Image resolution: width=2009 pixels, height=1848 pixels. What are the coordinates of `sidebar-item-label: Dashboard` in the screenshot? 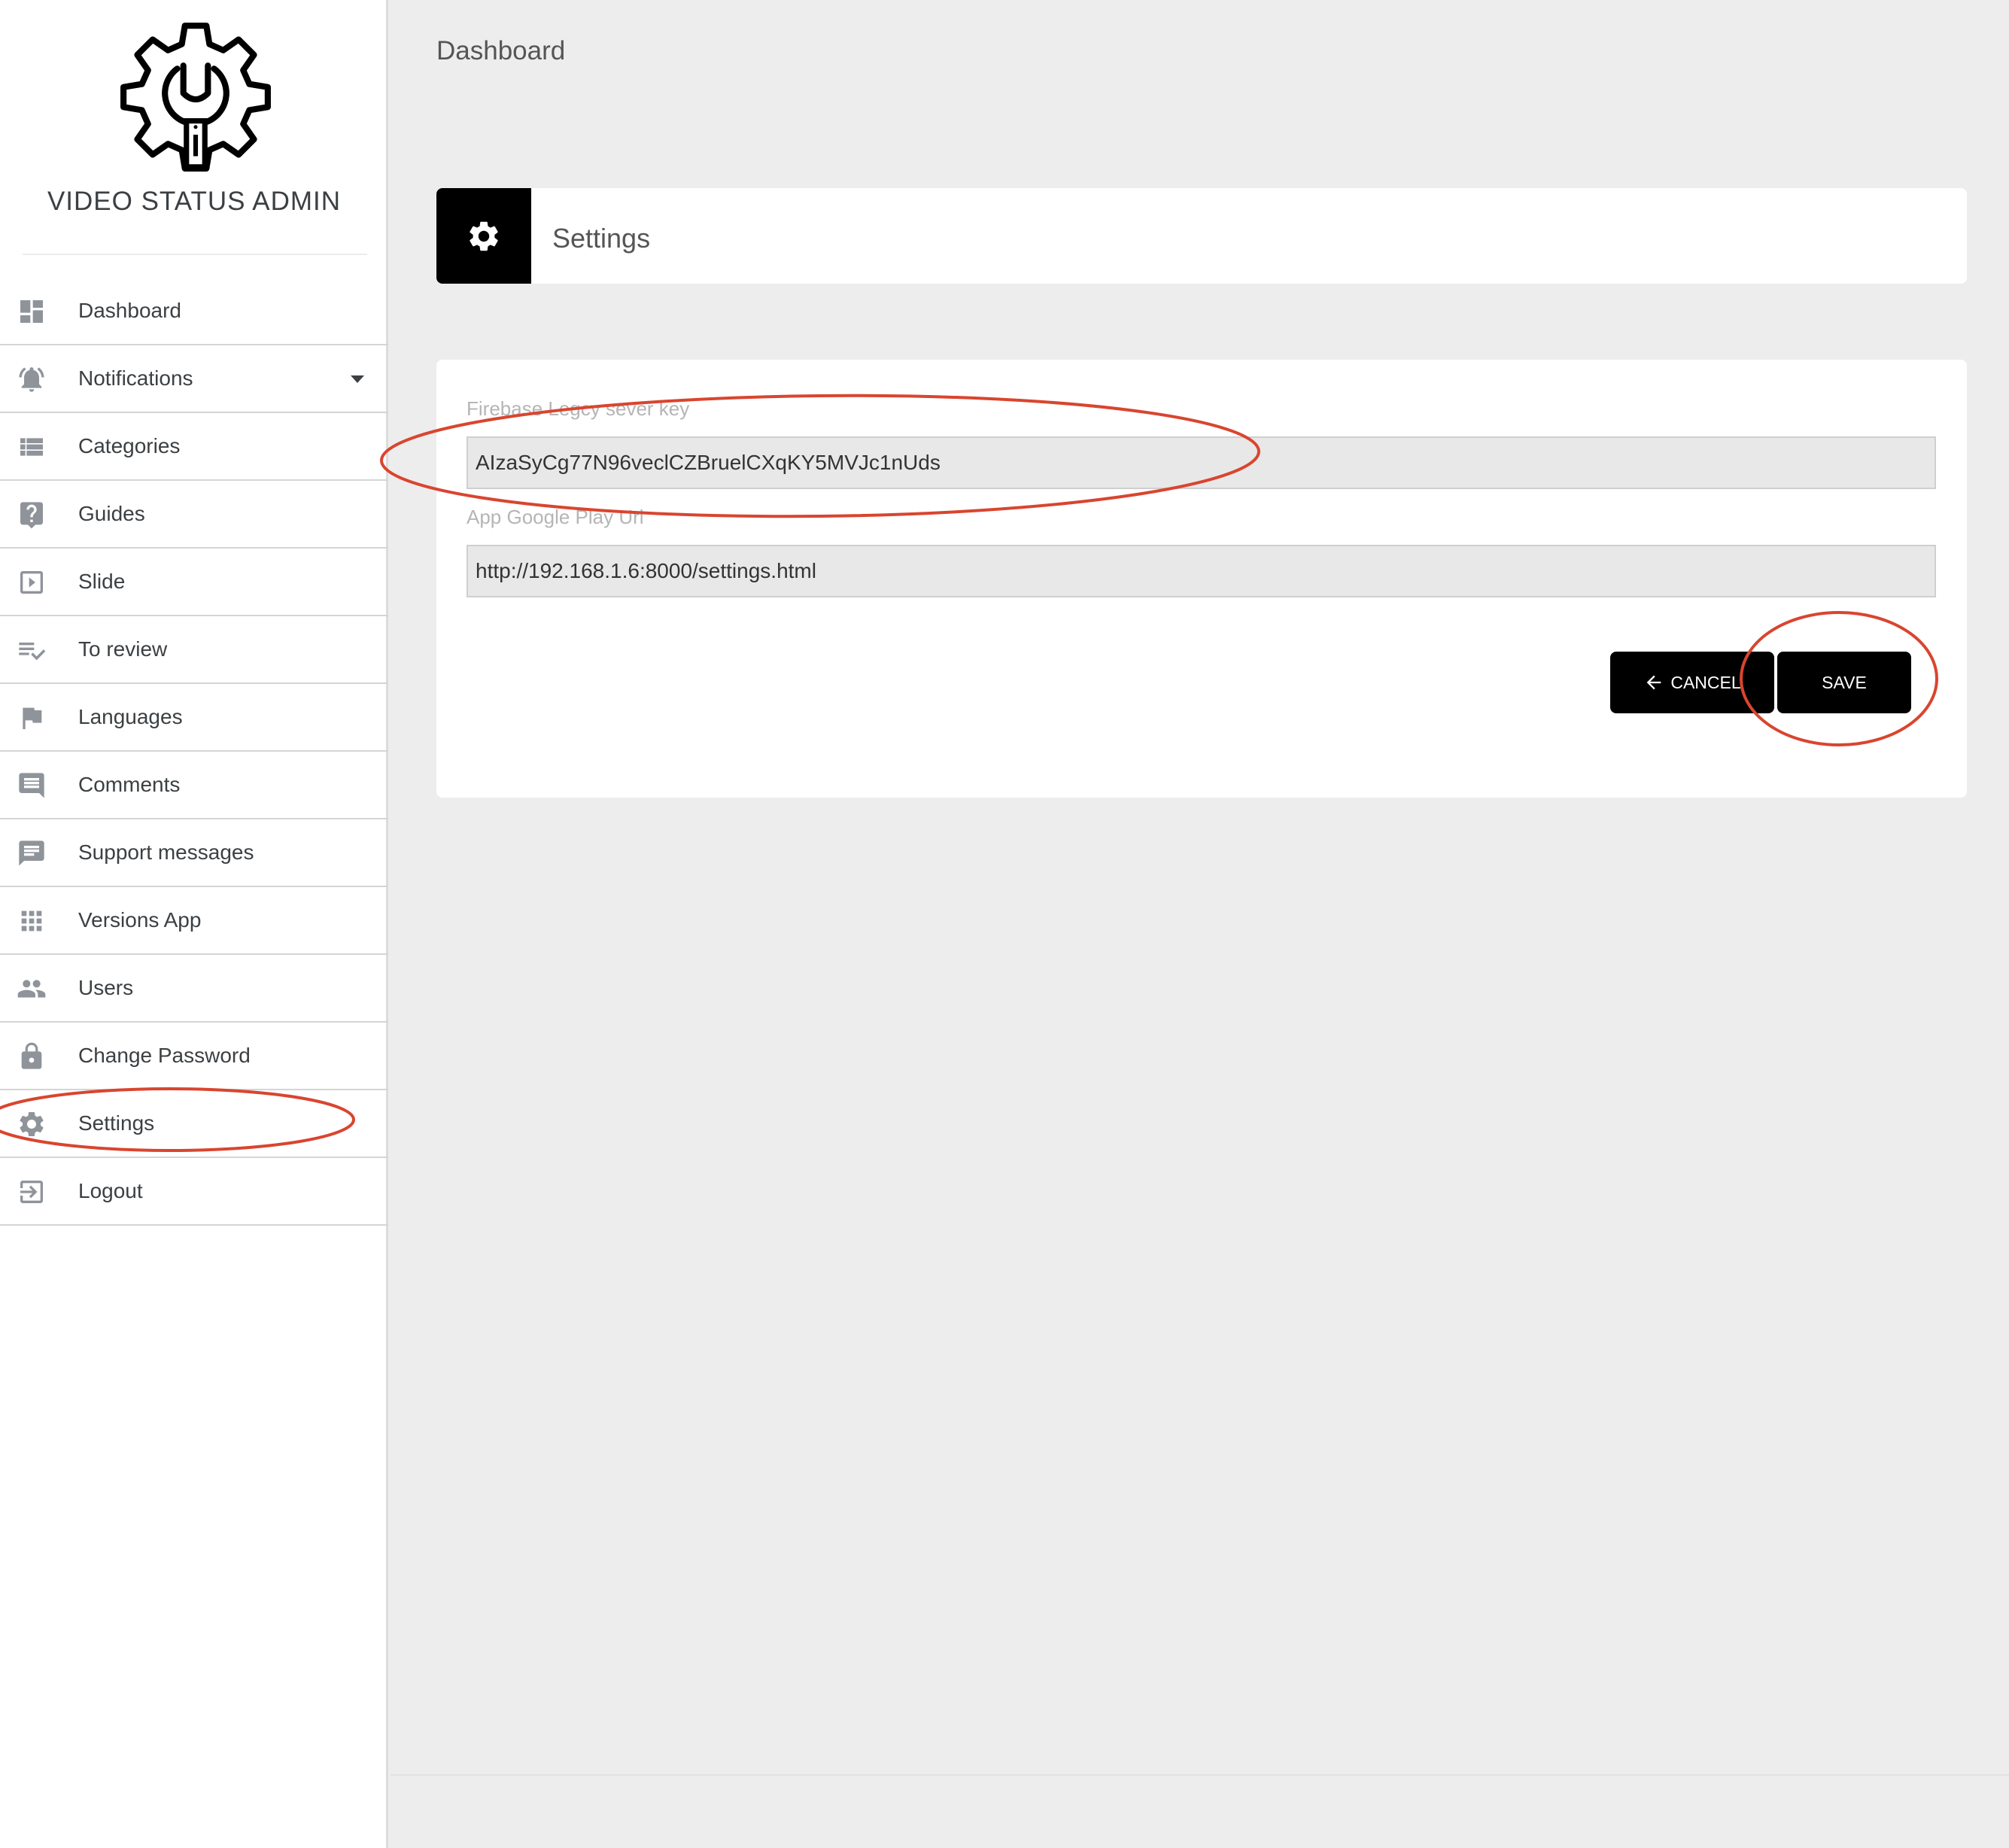 It's located at (129, 310).